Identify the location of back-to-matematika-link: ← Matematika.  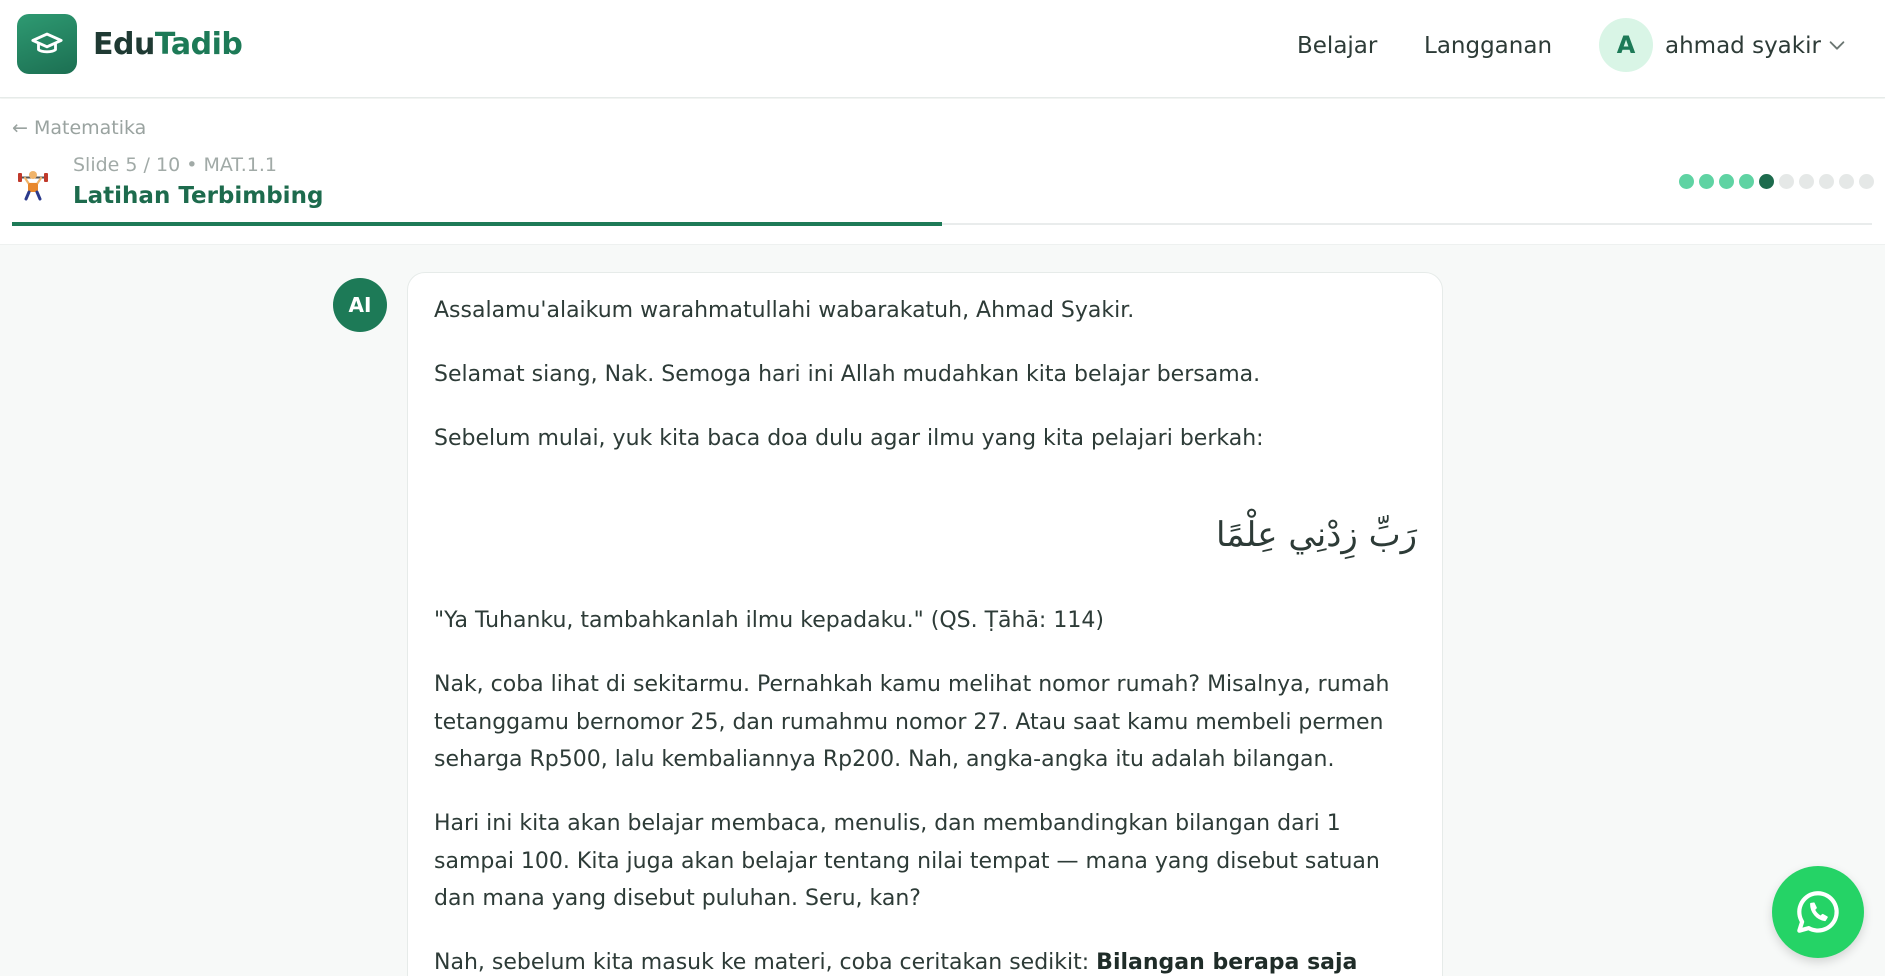
(79, 128).